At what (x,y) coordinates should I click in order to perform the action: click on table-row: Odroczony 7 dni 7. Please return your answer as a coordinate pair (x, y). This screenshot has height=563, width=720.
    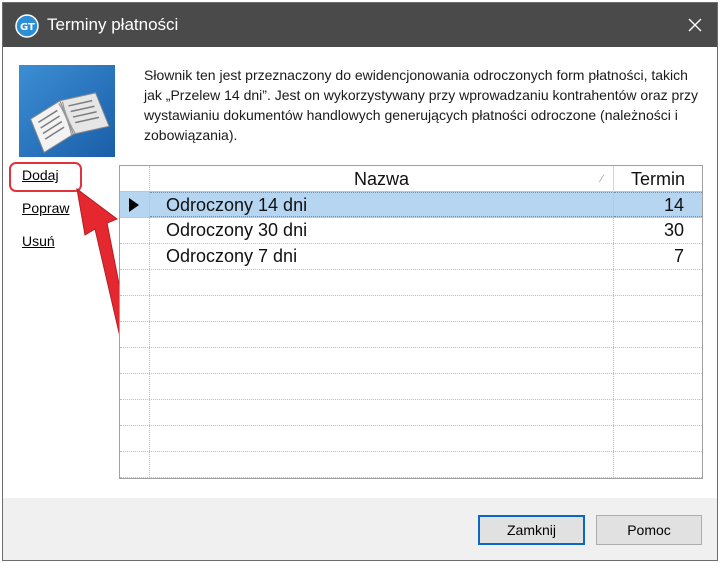
    Looking at the image, I should click on (411, 257).